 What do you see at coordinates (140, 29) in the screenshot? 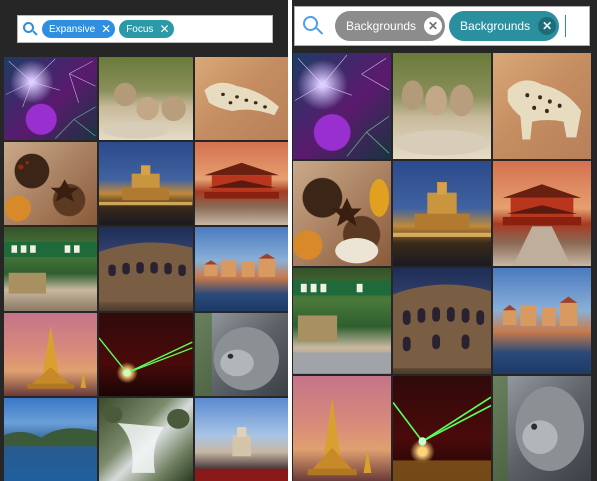
I see `tag-chip-label: Focus` at bounding box center [140, 29].